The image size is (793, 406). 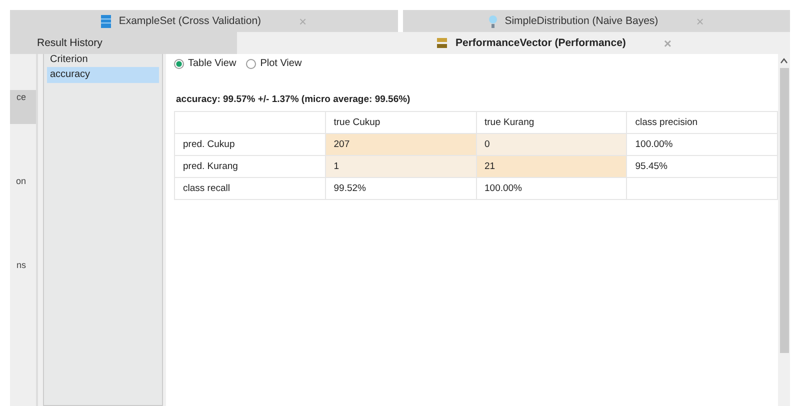 What do you see at coordinates (442, 43) in the screenshot?
I see `performance-icon` at bounding box center [442, 43].